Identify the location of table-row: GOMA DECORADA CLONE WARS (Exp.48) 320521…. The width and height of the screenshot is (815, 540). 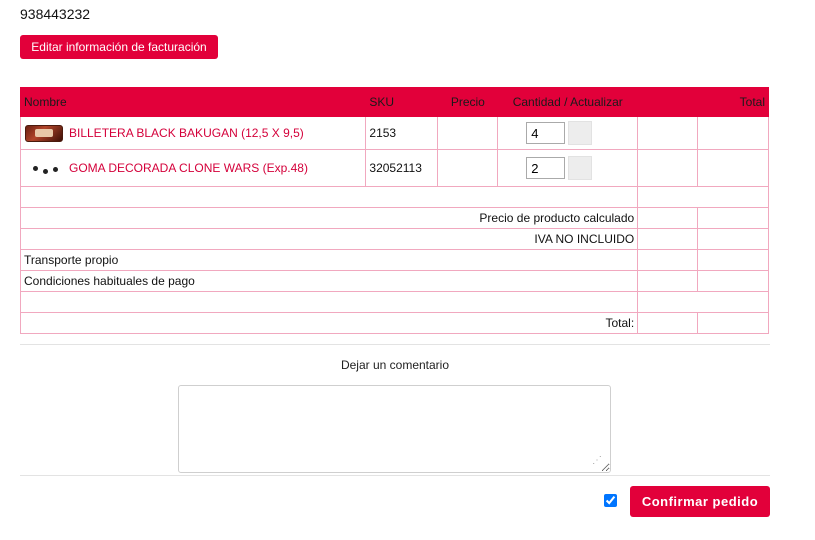
(394, 168).